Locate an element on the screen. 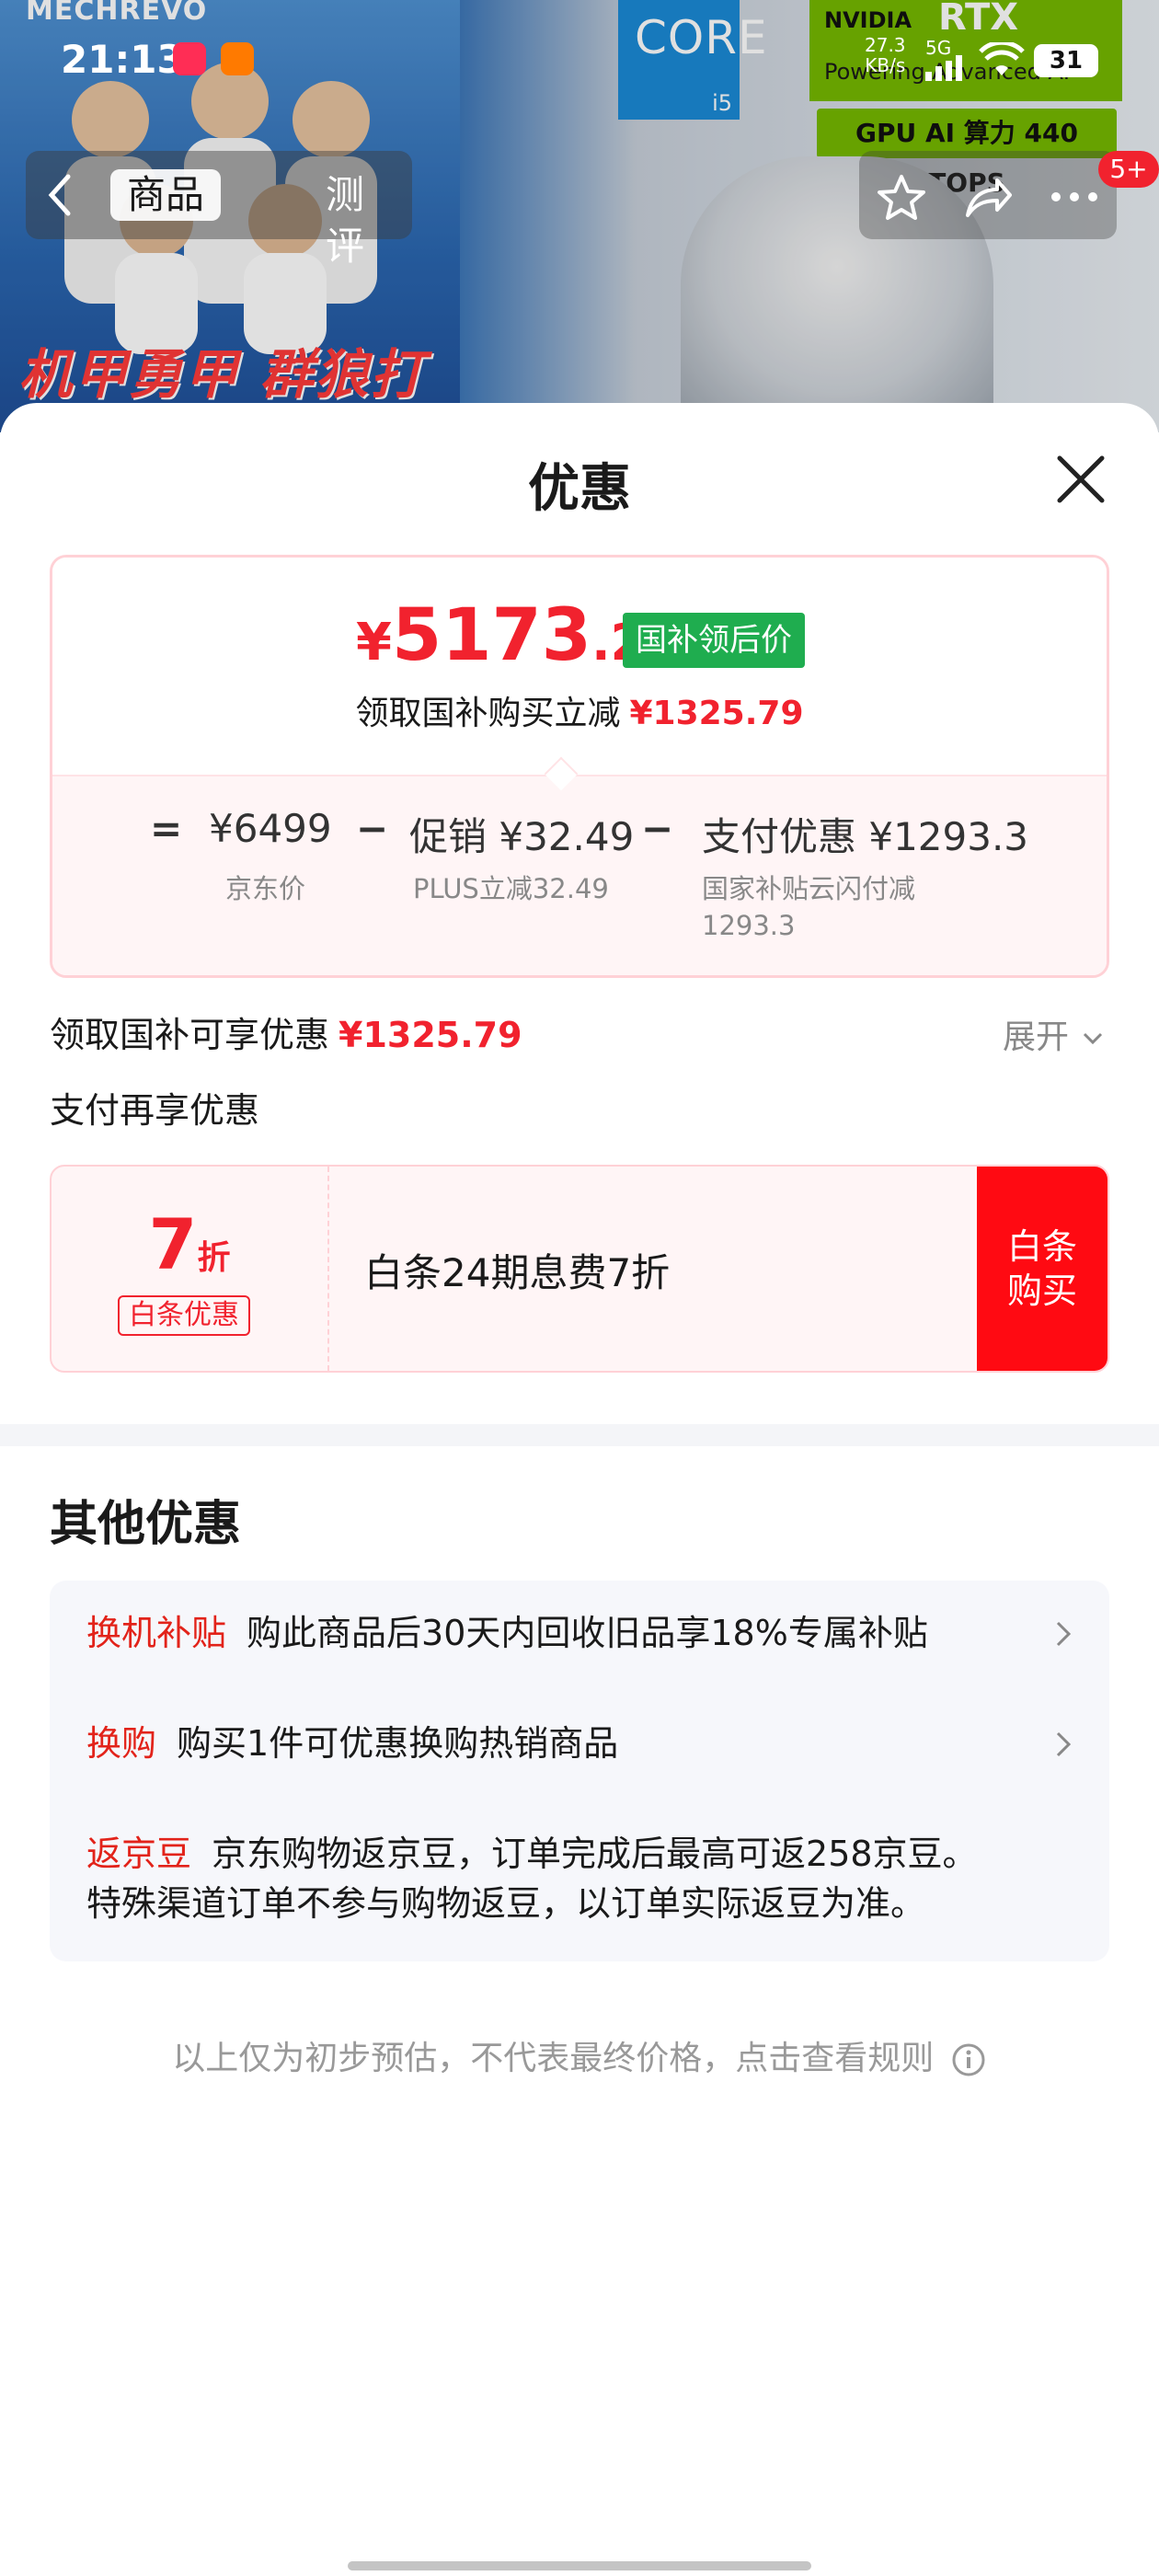 The height and width of the screenshot is (2576, 1159). status-bar: 21:13 27.3 KB/s 5G 31 is located at coordinates (579, 60).